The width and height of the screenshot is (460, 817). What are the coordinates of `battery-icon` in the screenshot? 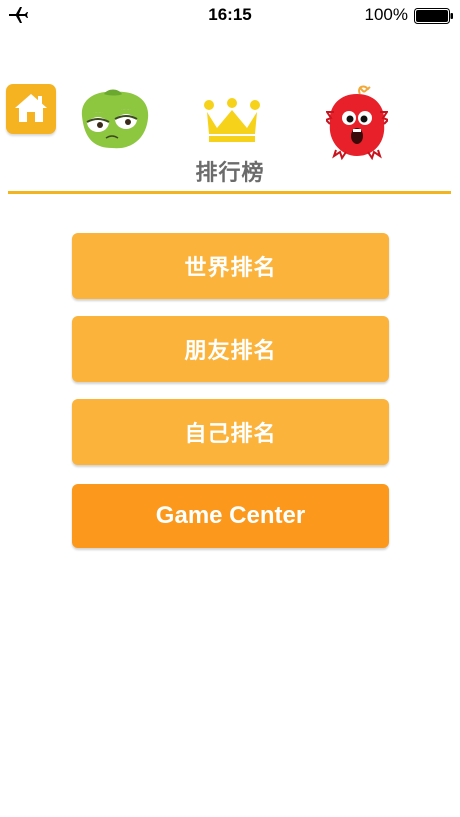 It's located at (433, 16).